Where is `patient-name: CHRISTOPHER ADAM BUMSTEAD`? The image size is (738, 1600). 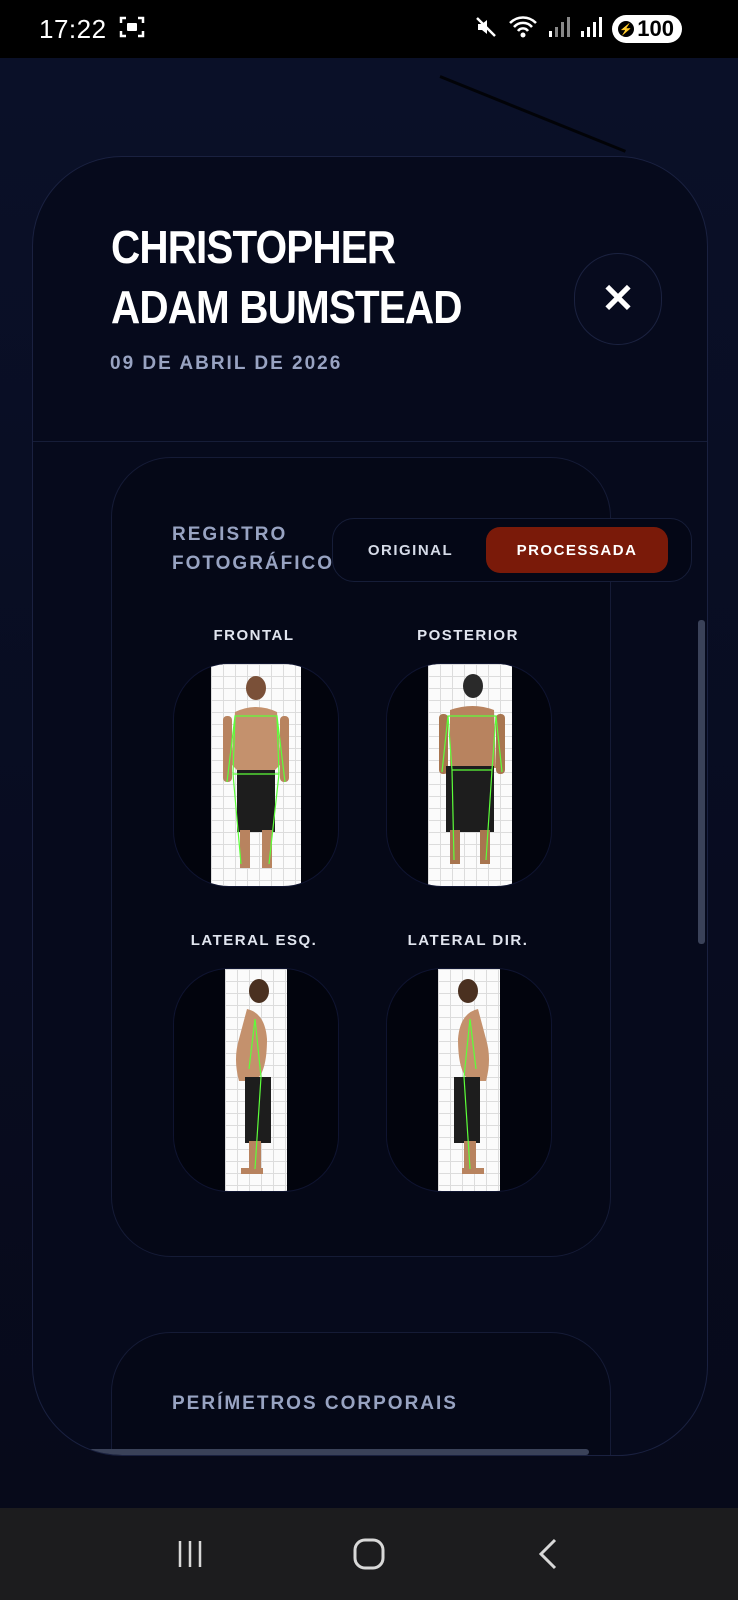
patient-name: CHRISTOPHER ADAM BUMSTEAD is located at coordinates (286, 277).